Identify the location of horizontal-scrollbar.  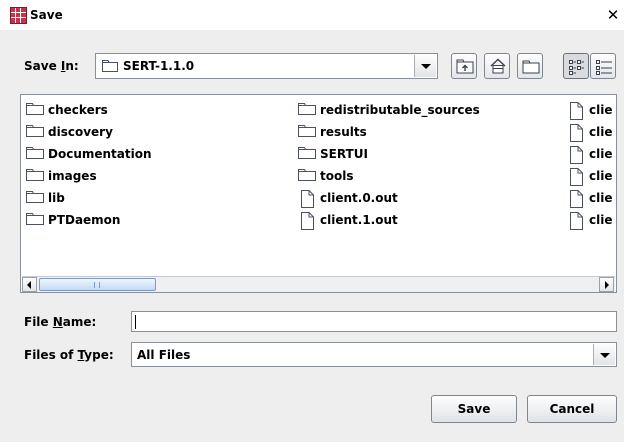
(318, 284).